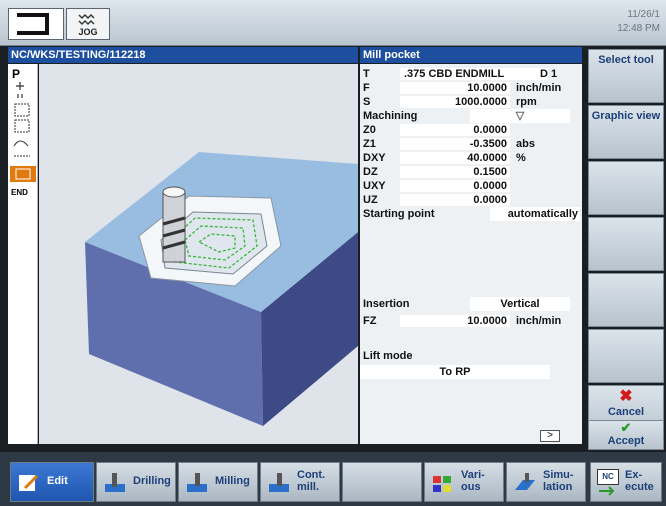 This screenshot has height=506, width=666. What do you see at coordinates (607, 491) in the screenshot?
I see `execute-arrow-icon` at bounding box center [607, 491].